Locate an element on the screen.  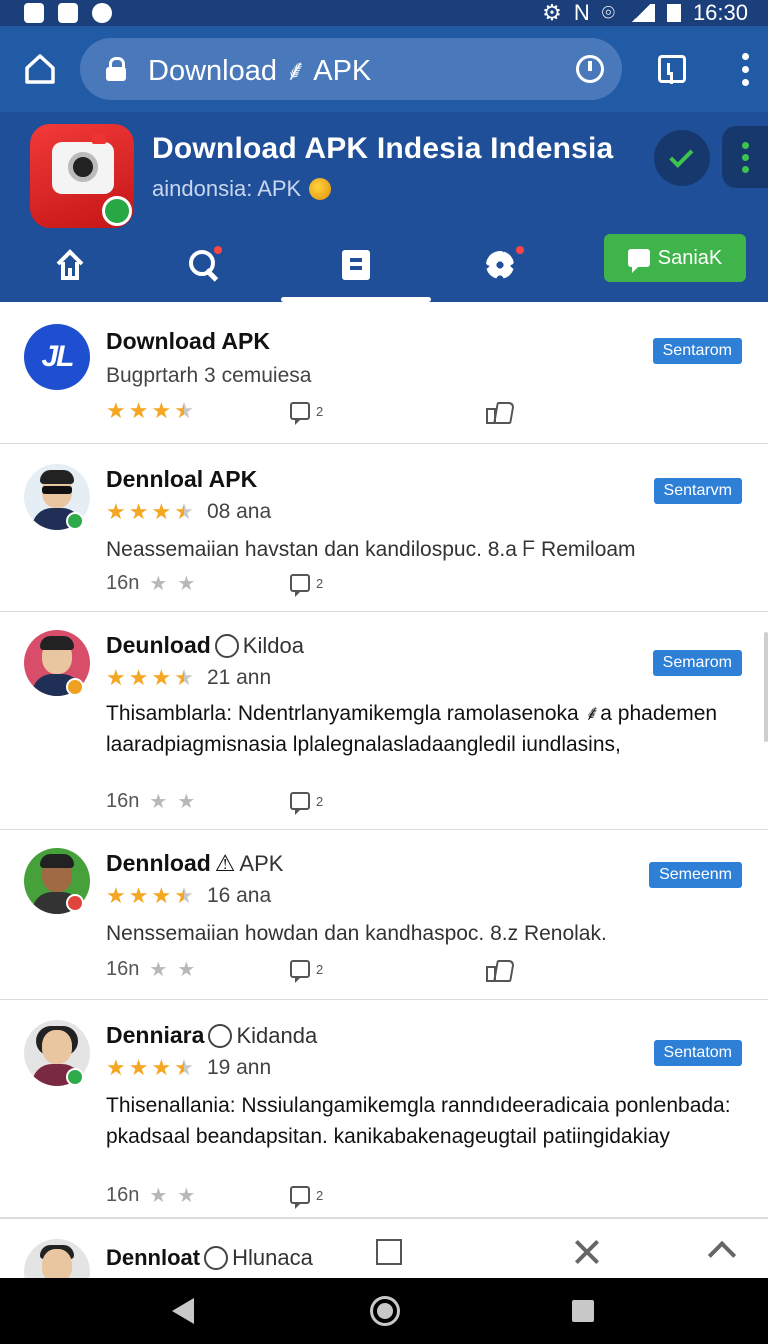
app-icon: JL is located at coordinates (57, 357).